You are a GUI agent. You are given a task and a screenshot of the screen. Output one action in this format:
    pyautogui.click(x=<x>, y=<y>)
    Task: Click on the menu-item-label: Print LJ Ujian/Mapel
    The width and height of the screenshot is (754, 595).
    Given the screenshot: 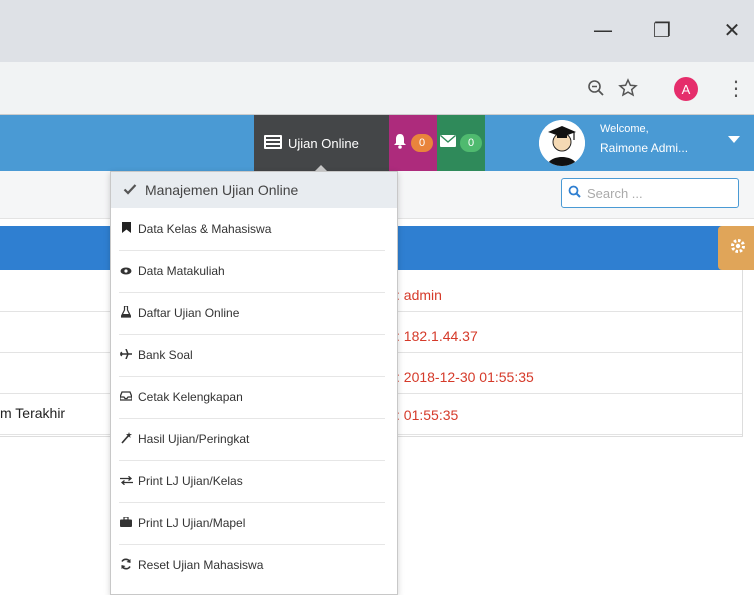 What is the action you would take?
    pyautogui.click(x=192, y=523)
    